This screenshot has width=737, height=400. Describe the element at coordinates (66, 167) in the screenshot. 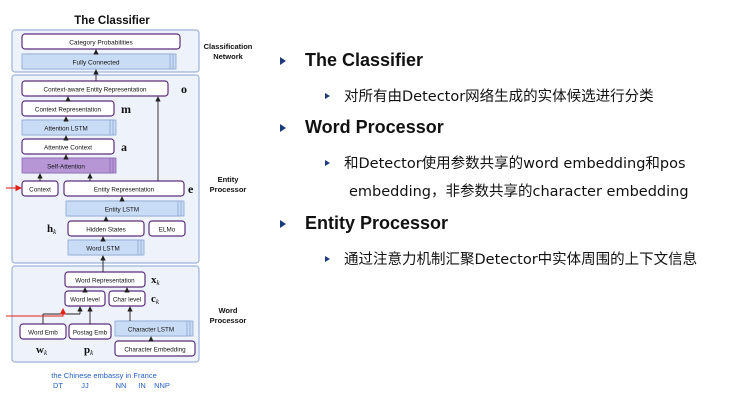

I see `self-attention-label: Self-Attention` at that location.